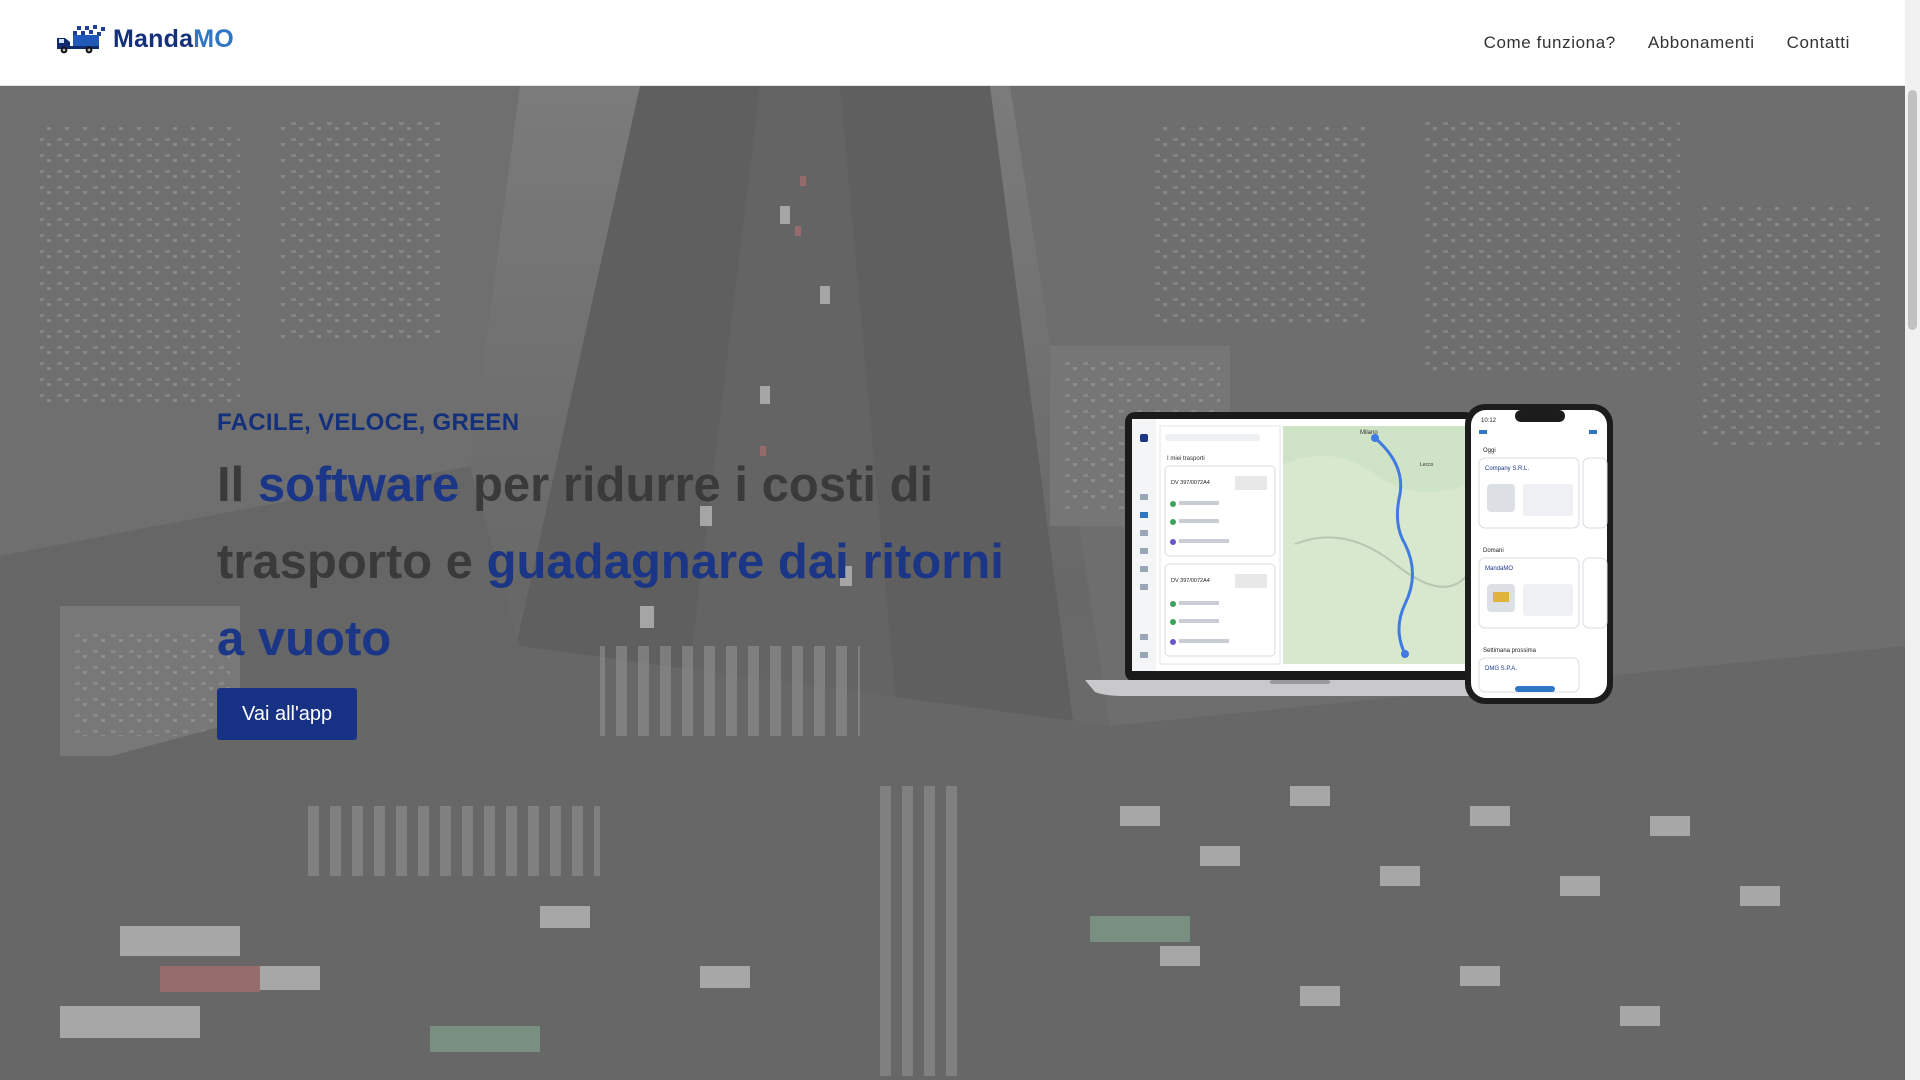 This screenshot has height=1080, width=1920. I want to click on phone-time: 10:12, so click(1489, 421).